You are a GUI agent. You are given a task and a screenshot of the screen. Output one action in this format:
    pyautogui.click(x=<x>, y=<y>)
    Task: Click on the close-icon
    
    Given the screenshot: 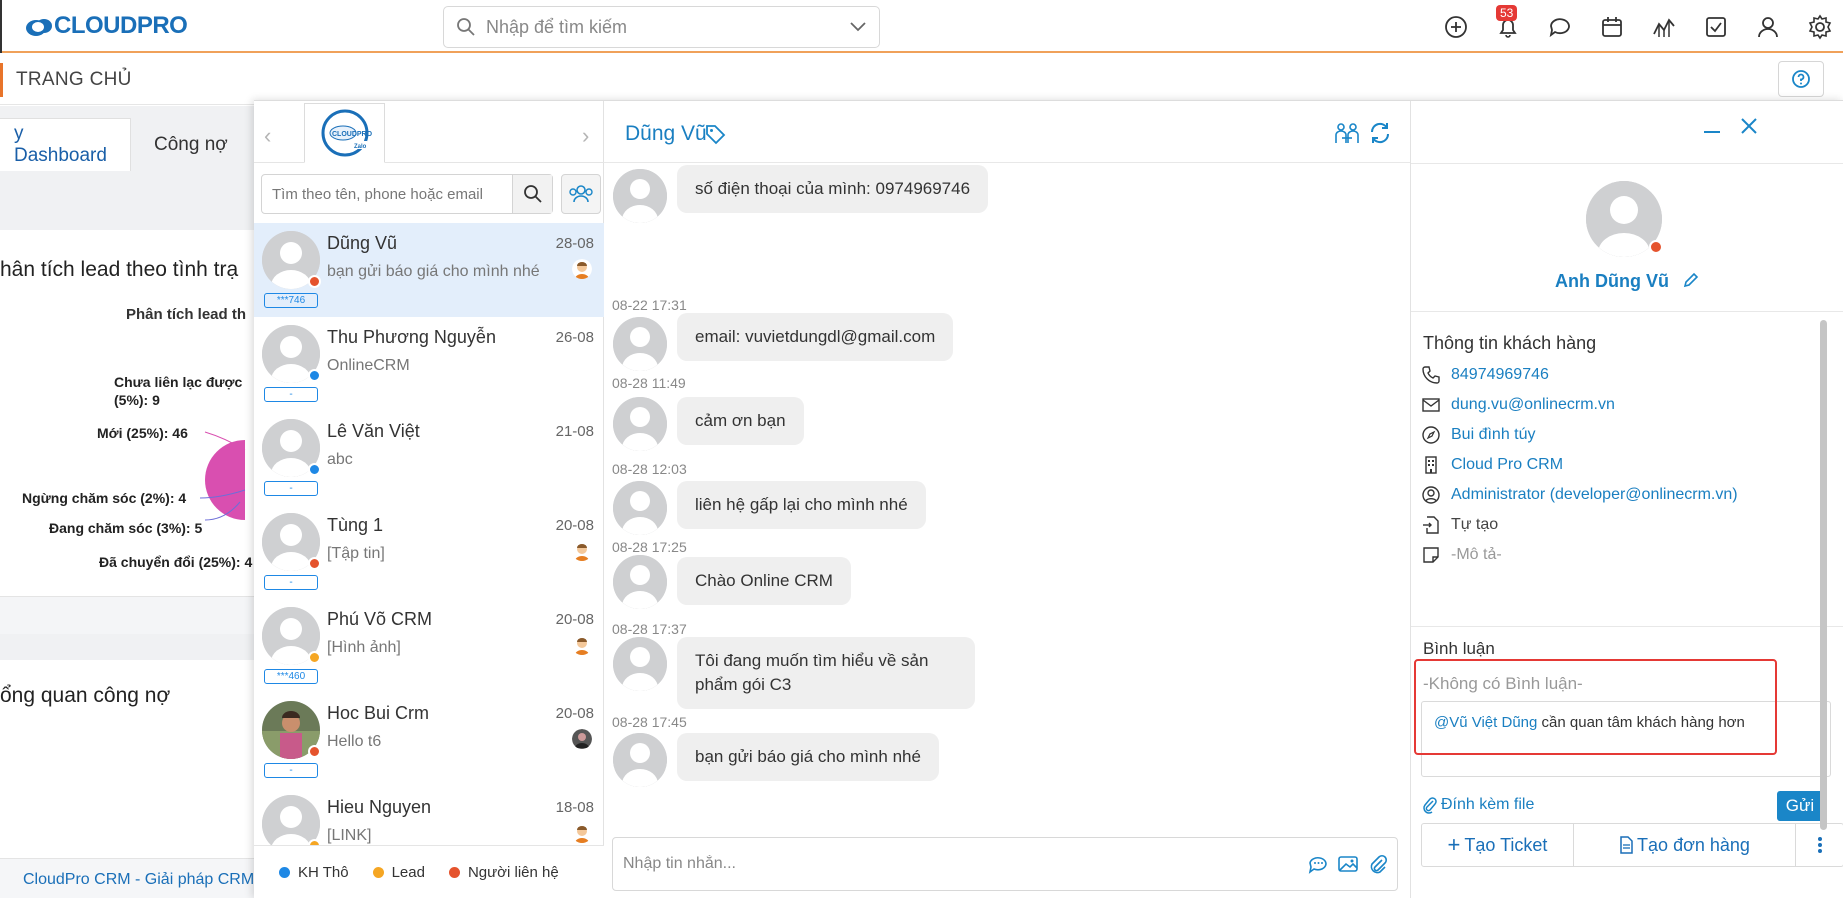 What is the action you would take?
    pyautogui.click(x=1749, y=126)
    